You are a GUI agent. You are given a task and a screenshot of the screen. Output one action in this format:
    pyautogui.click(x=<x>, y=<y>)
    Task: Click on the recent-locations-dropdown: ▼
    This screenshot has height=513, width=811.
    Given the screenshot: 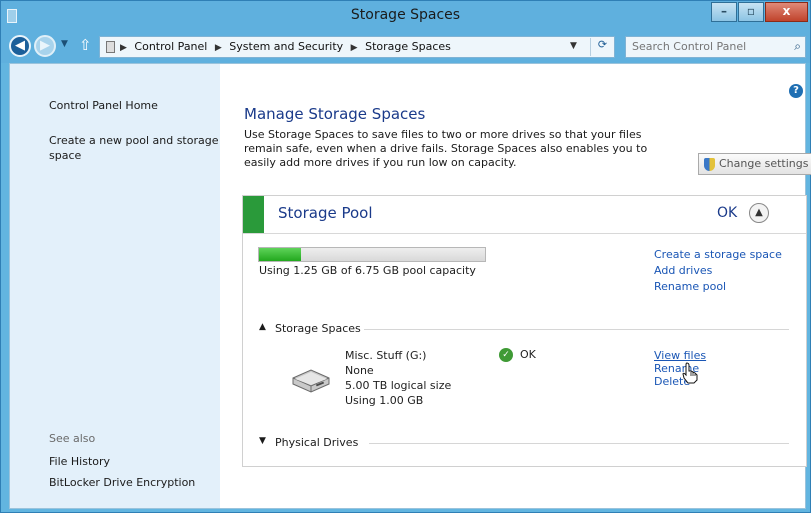 What is the action you would take?
    pyautogui.click(x=64, y=44)
    